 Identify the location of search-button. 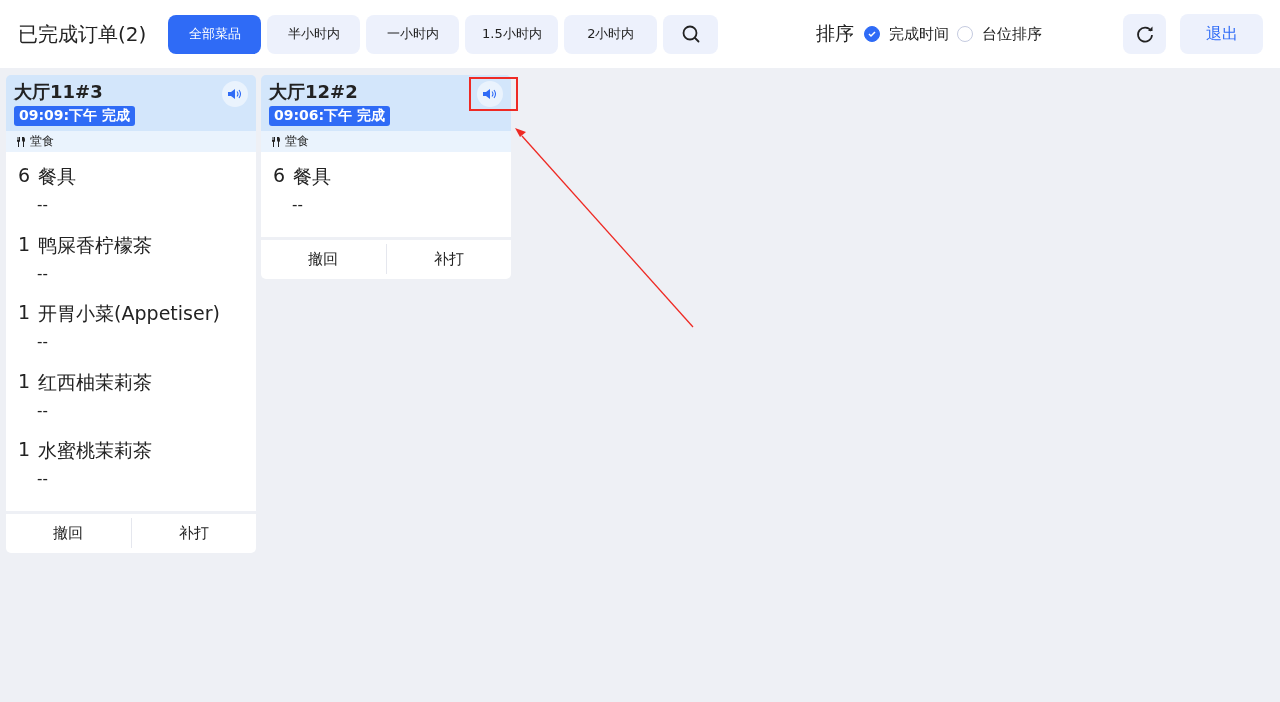
(691, 34).